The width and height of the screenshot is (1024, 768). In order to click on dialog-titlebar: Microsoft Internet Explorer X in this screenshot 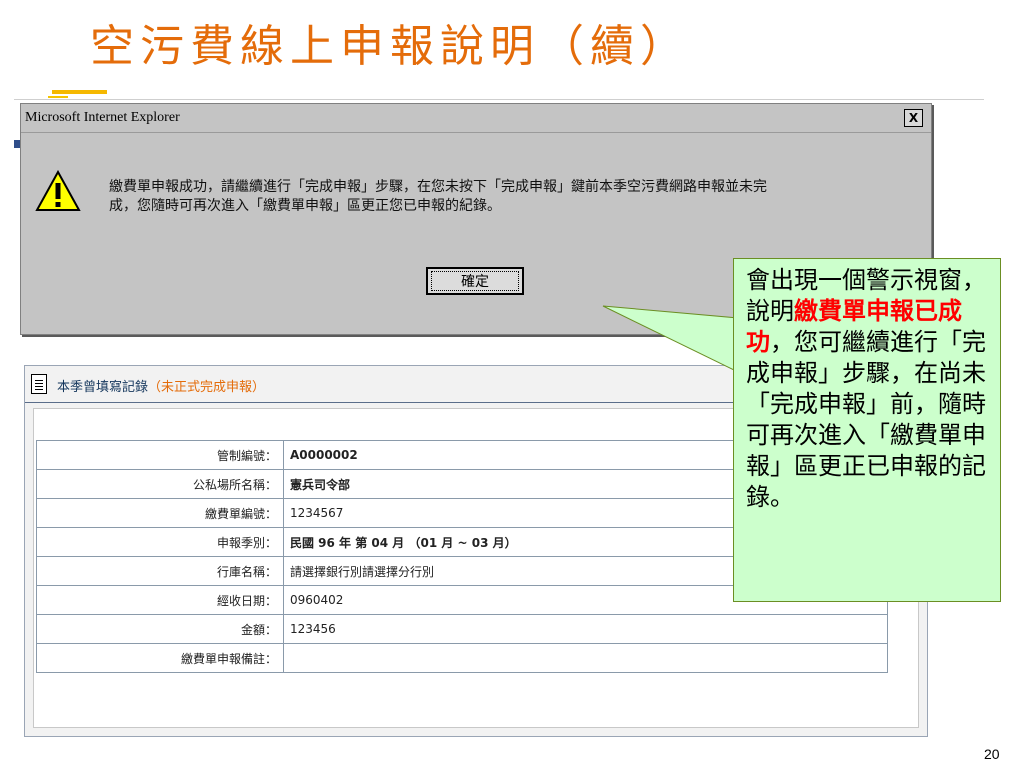, I will do `click(476, 118)`.